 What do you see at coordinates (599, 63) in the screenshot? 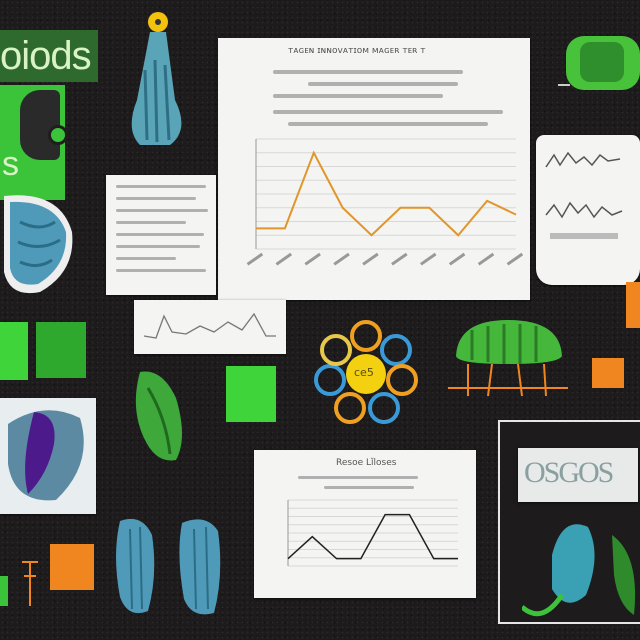
I see `green-pod-illustration` at bounding box center [599, 63].